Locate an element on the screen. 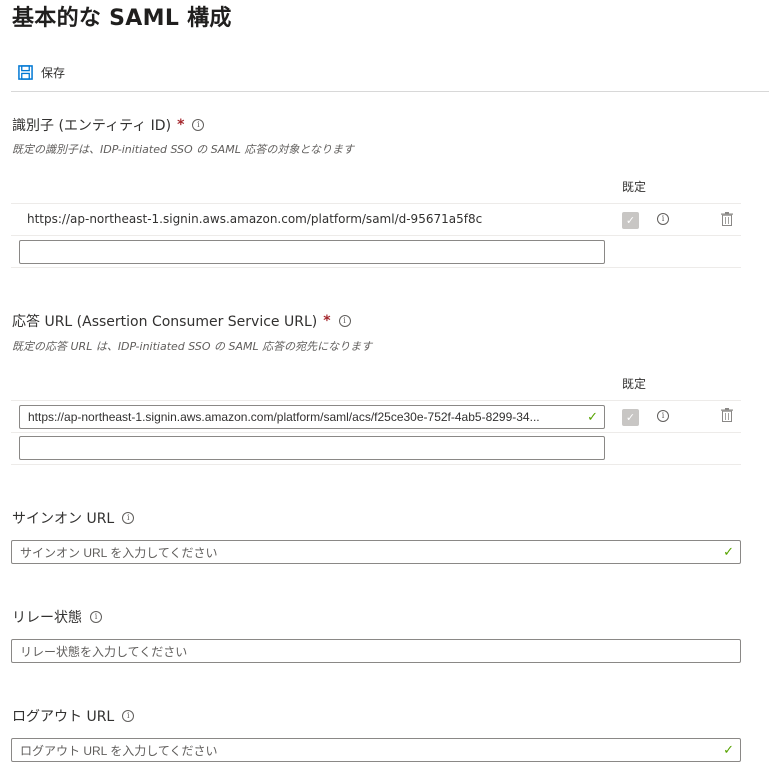 This screenshot has width=769, height=779. save-icon is located at coordinates (25, 72).